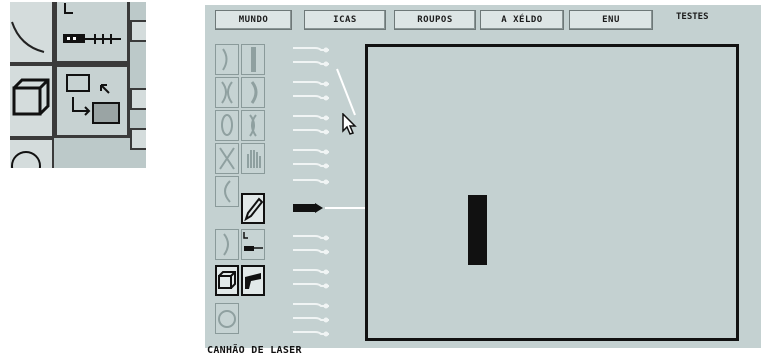 The height and width of the screenshot is (360, 761). I want to click on hand-icon, so click(254, 159).